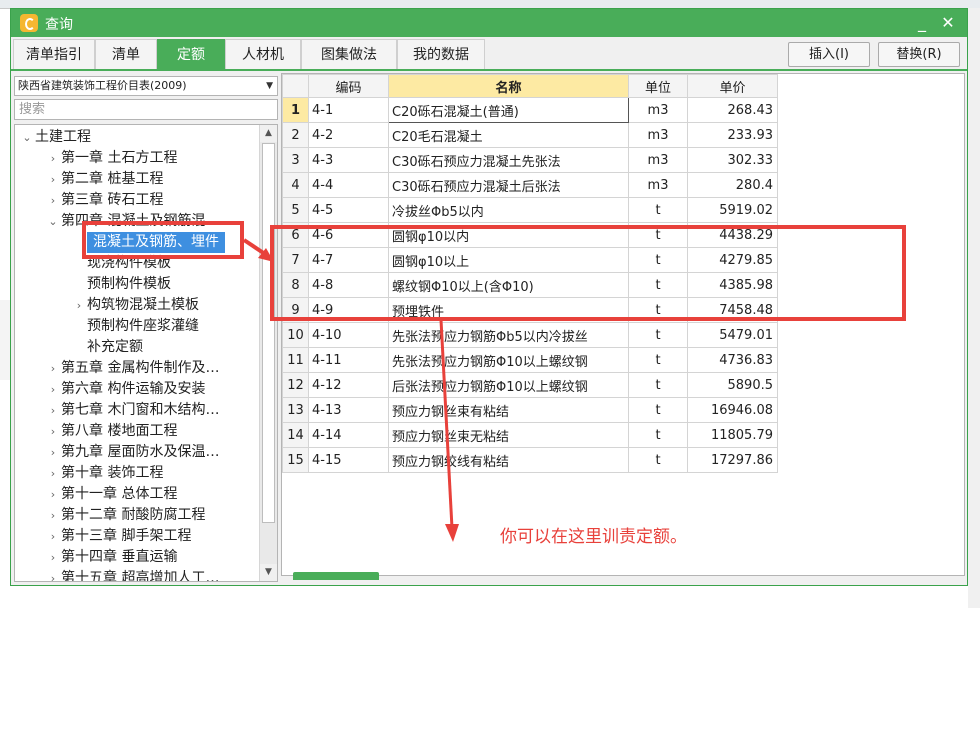 The width and height of the screenshot is (980, 736). Describe the element at coordinates (732, 160) in the screenshot. I see `row-price: 302.33` at that location.